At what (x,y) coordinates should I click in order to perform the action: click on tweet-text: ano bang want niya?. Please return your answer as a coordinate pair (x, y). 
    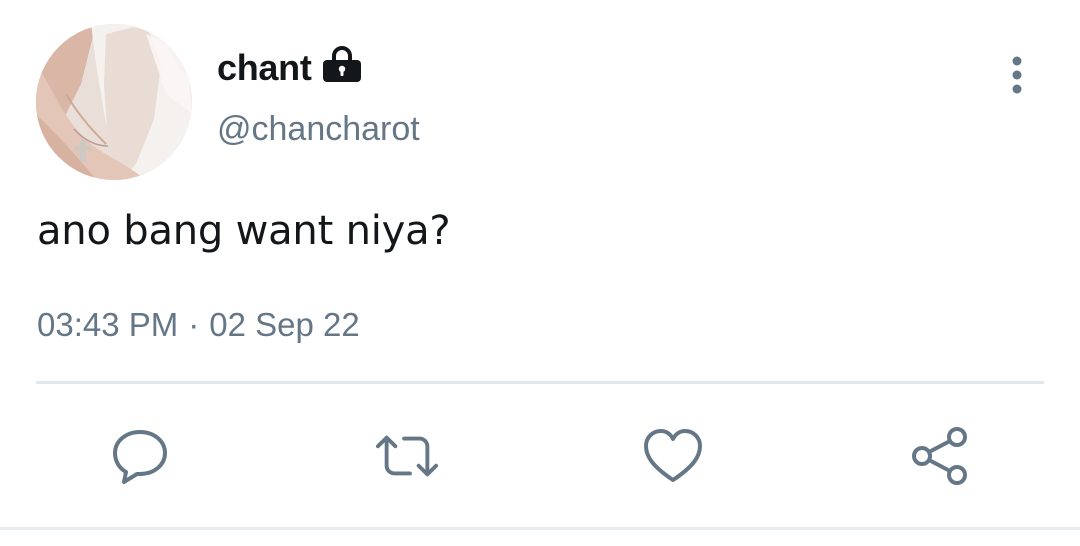
    Looking at the image, I should click on (244, 231).